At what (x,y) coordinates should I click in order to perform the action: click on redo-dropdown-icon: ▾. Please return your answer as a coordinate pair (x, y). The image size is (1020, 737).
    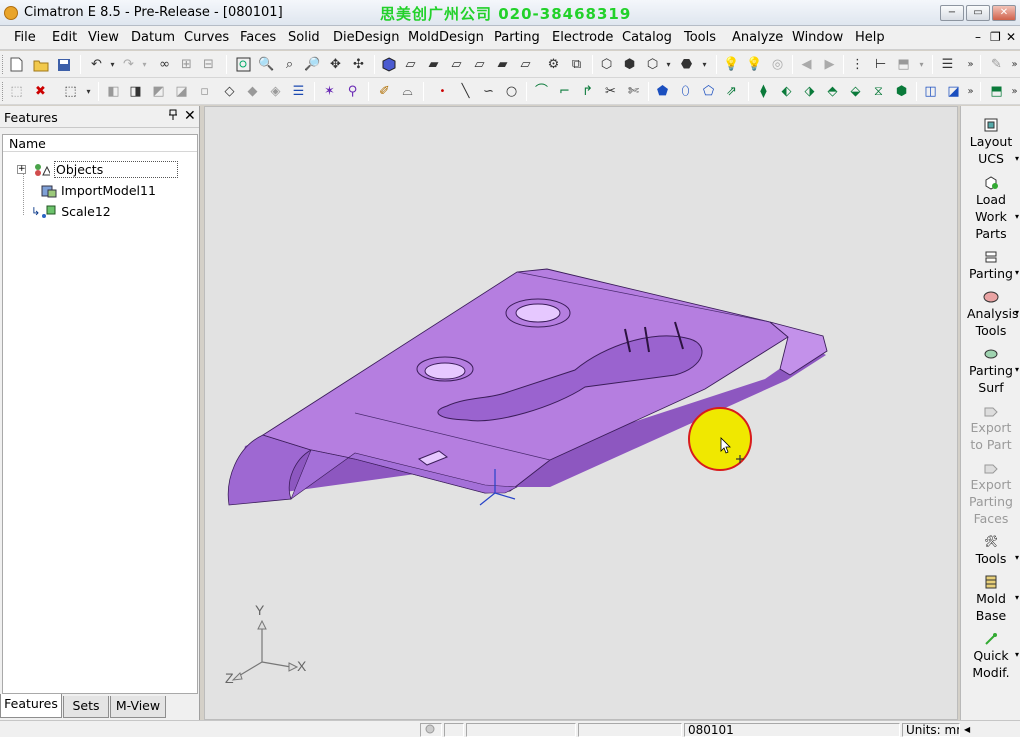
    Looking at the image, I should click on (144, 64).